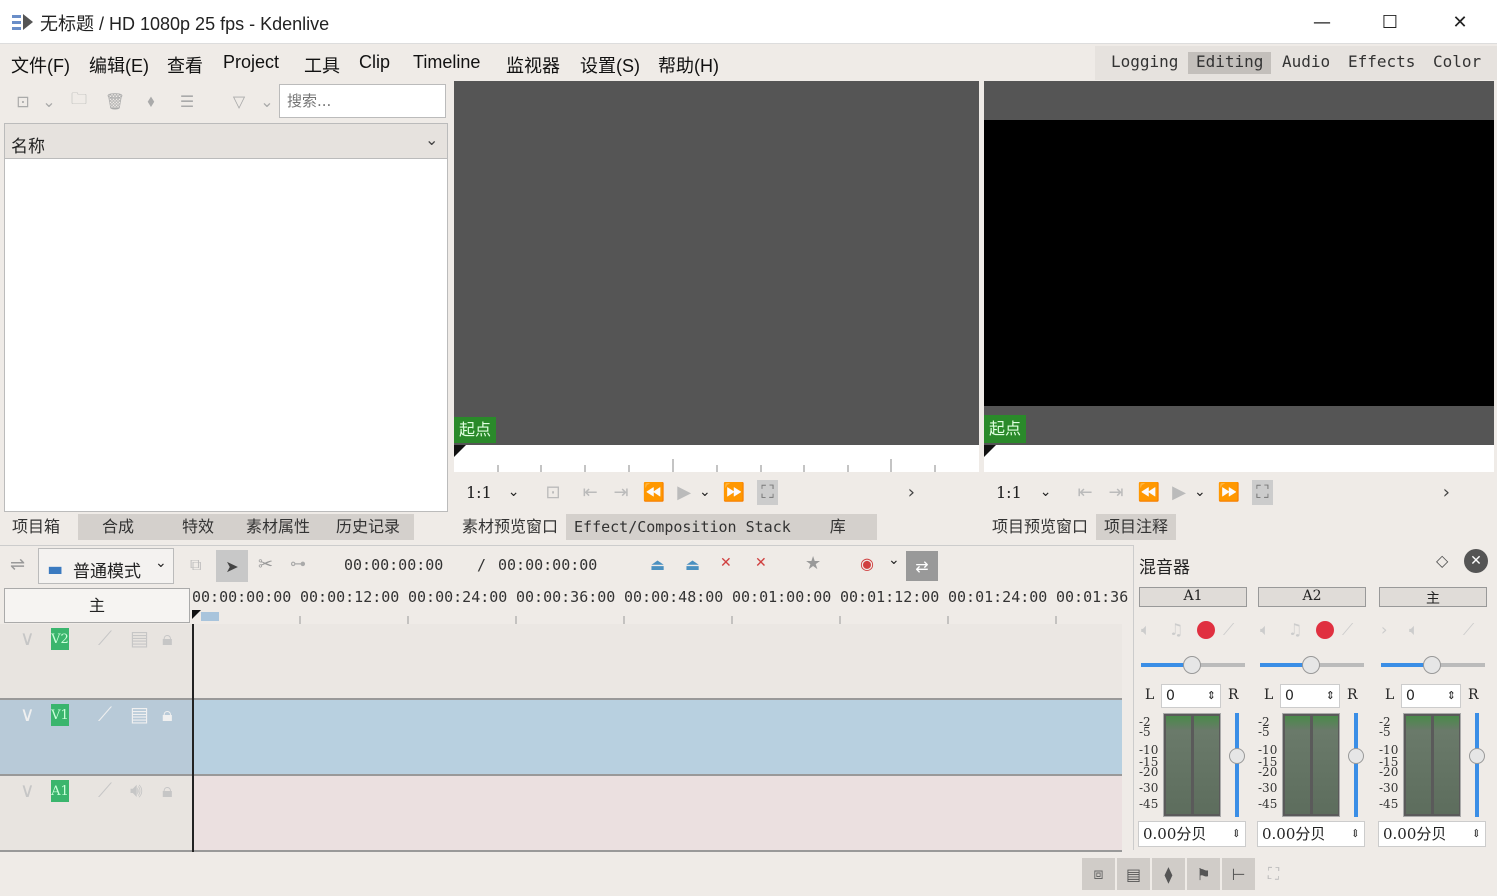 The image size is (1497, 896). What do you see at coordinates (682, 527) in the screenshot?
I see `tab-effect-stack: Effect/Composition Stack` at bounding box center [682, 527].